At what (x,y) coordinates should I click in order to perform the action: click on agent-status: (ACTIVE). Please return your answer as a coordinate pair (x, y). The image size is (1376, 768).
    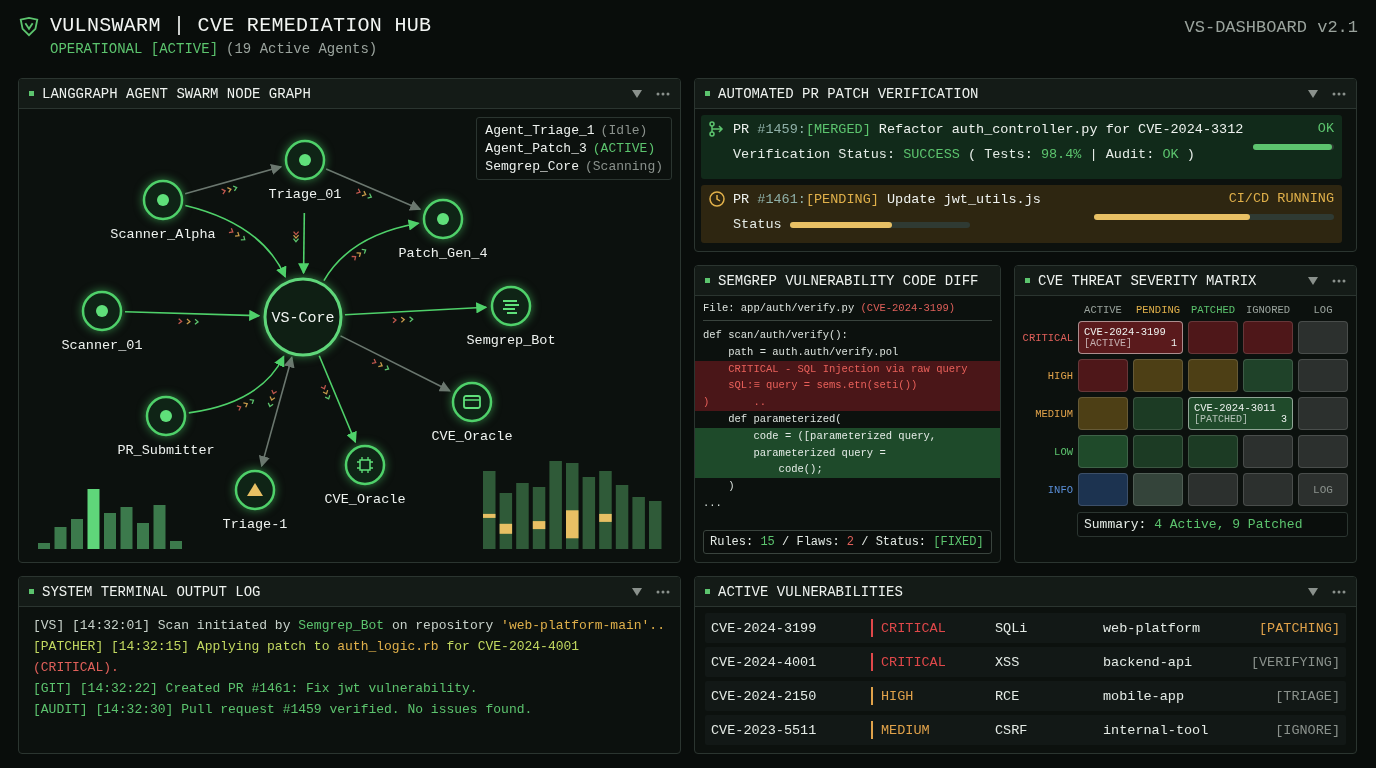
    Looking at the image, I should click on (624, 148).